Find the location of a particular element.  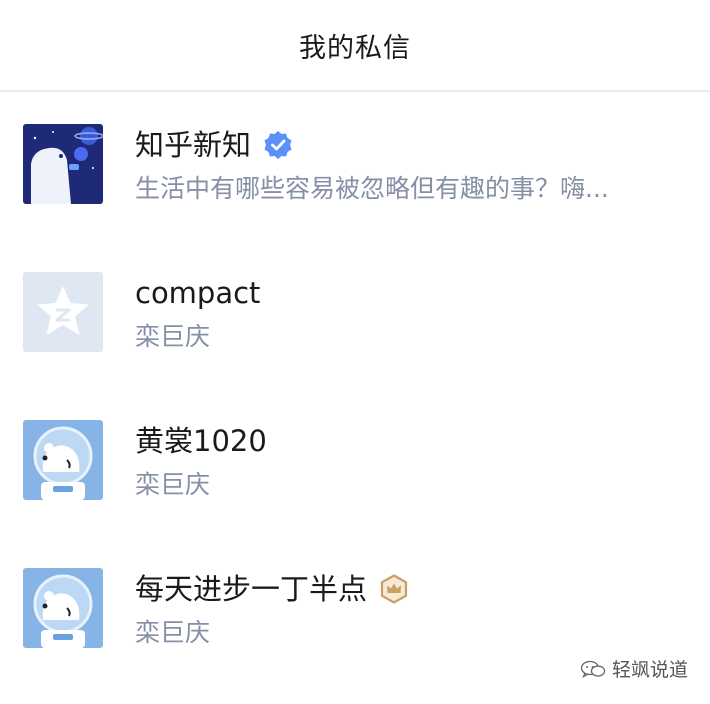

watermark: 轻飒说道 is located at coordinates (634, 668).